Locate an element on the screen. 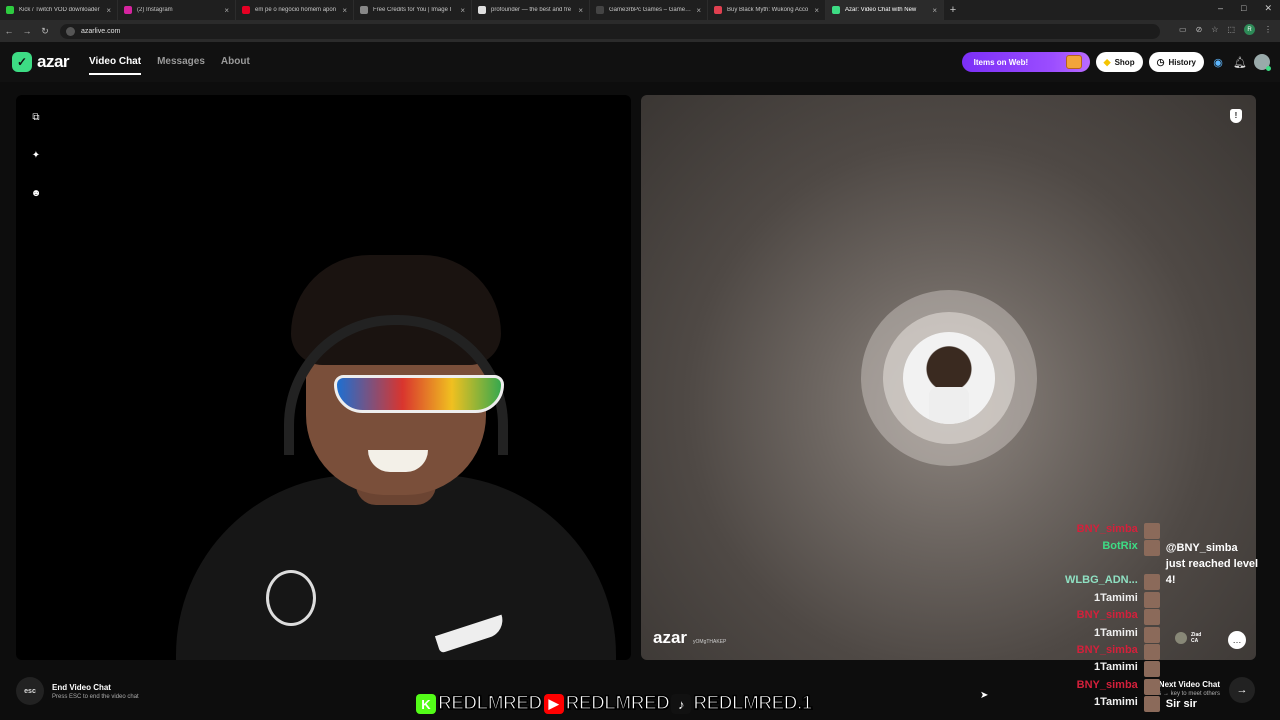 Image resolution: width=1280 pixels, height=720 pixels. streamer-handle: REDLMRED is located at coordinates (490, 703).